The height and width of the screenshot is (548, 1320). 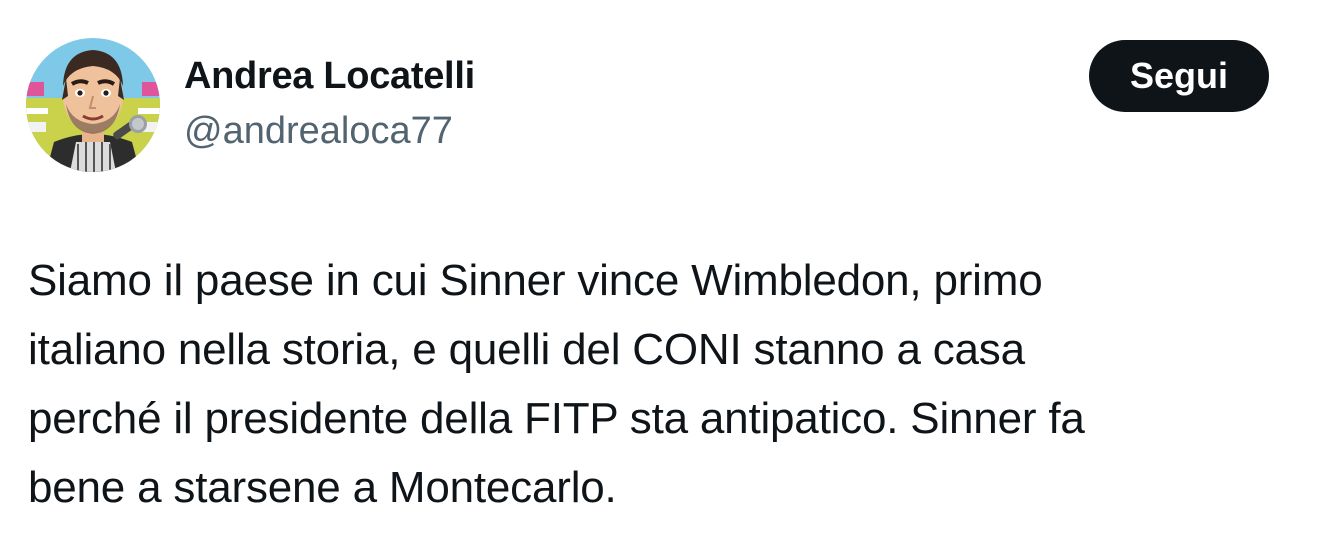 I want to click on author-display-name: Andrea Locatelli, so click(x=329, y=76).